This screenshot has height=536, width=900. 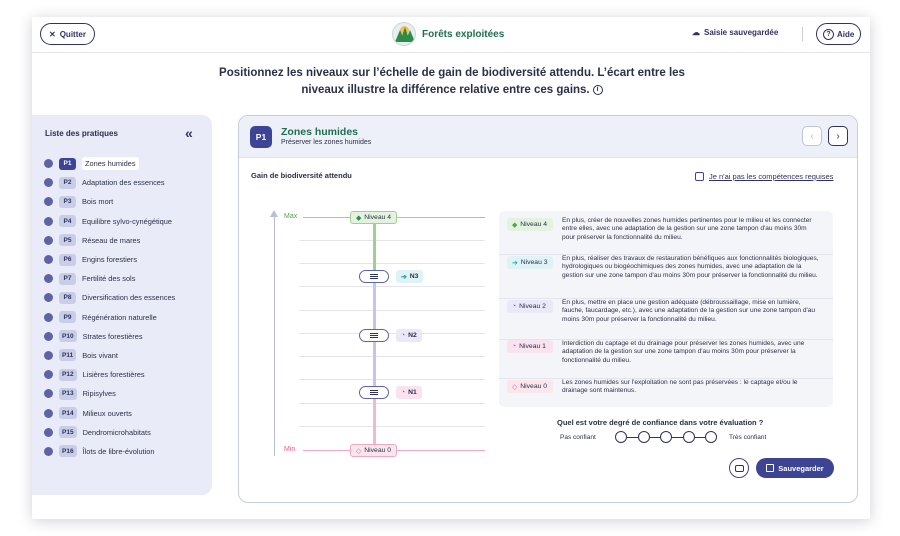 What do you see at coordinates (696, 32) in the screenshot?
I see `cloud-check-icon: ☁` at bounding box center [696, 32].